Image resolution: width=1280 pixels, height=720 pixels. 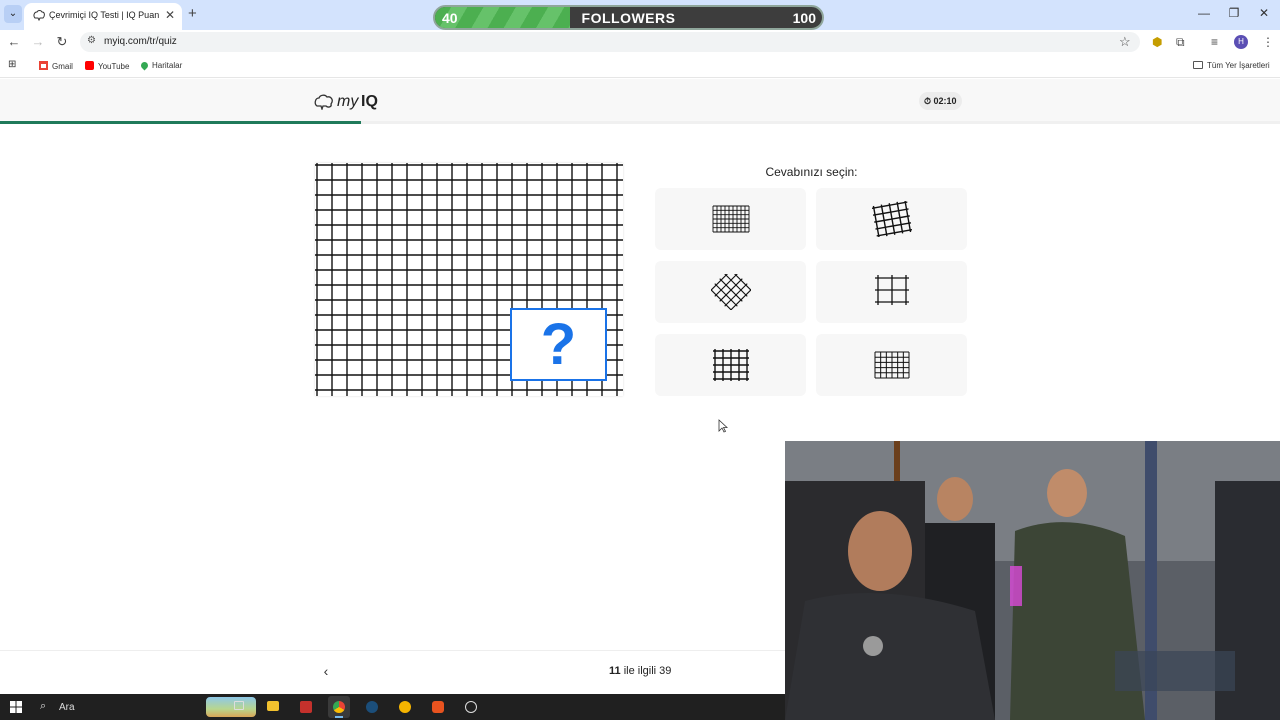 I want to click on url-text: myiq.com/tr/quiz, so click(x=140, y=41).